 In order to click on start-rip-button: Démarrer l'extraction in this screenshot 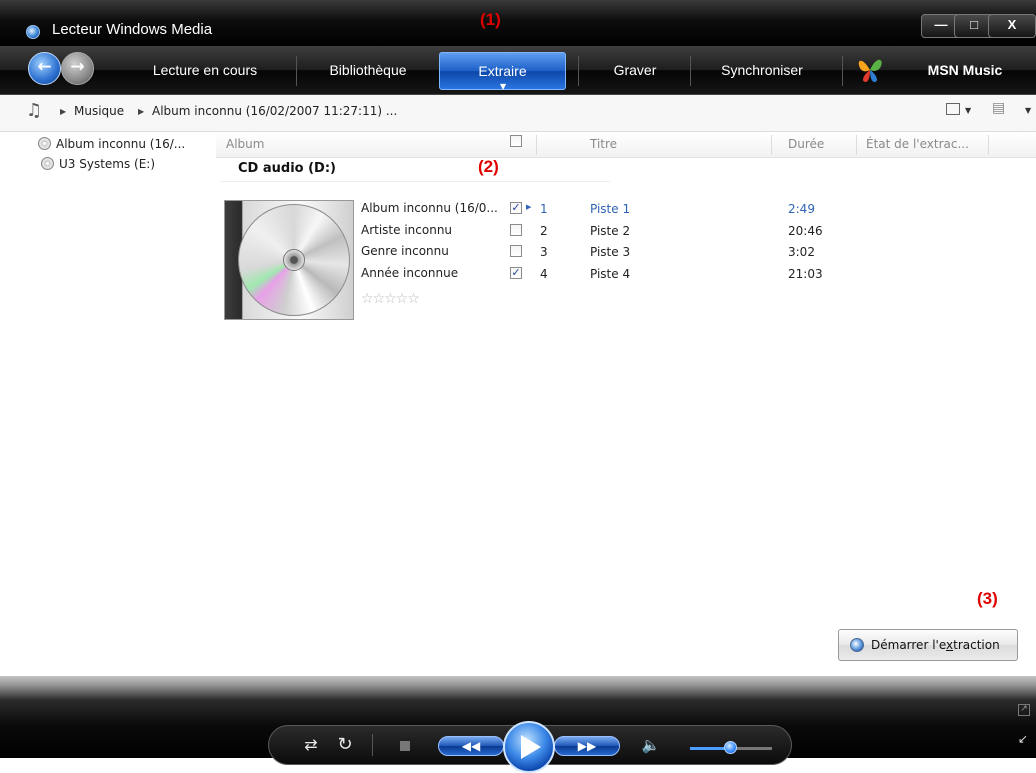, I will do `click(928, 645)`.